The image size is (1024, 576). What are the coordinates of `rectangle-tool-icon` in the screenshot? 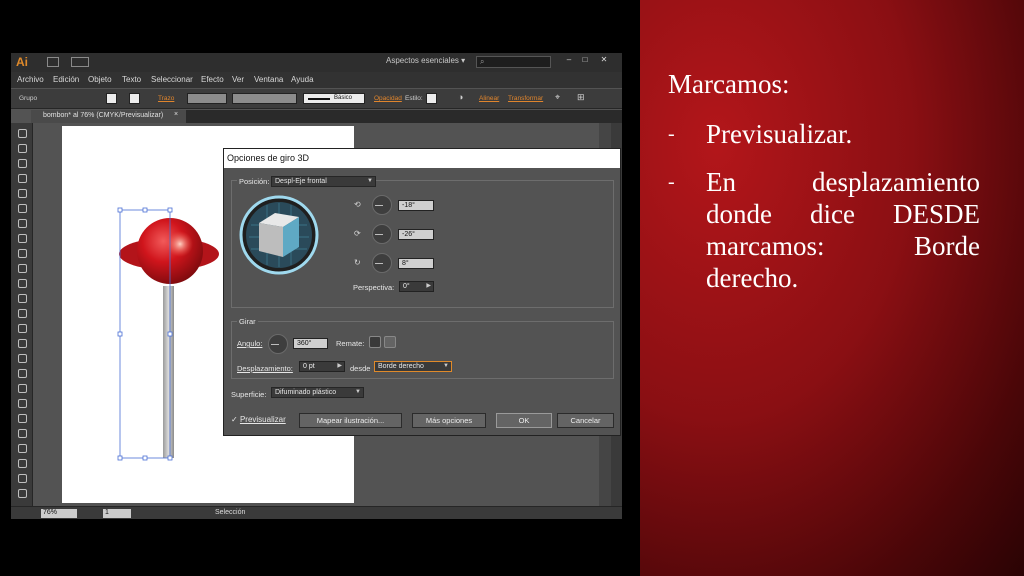 It's located at (22, 238).